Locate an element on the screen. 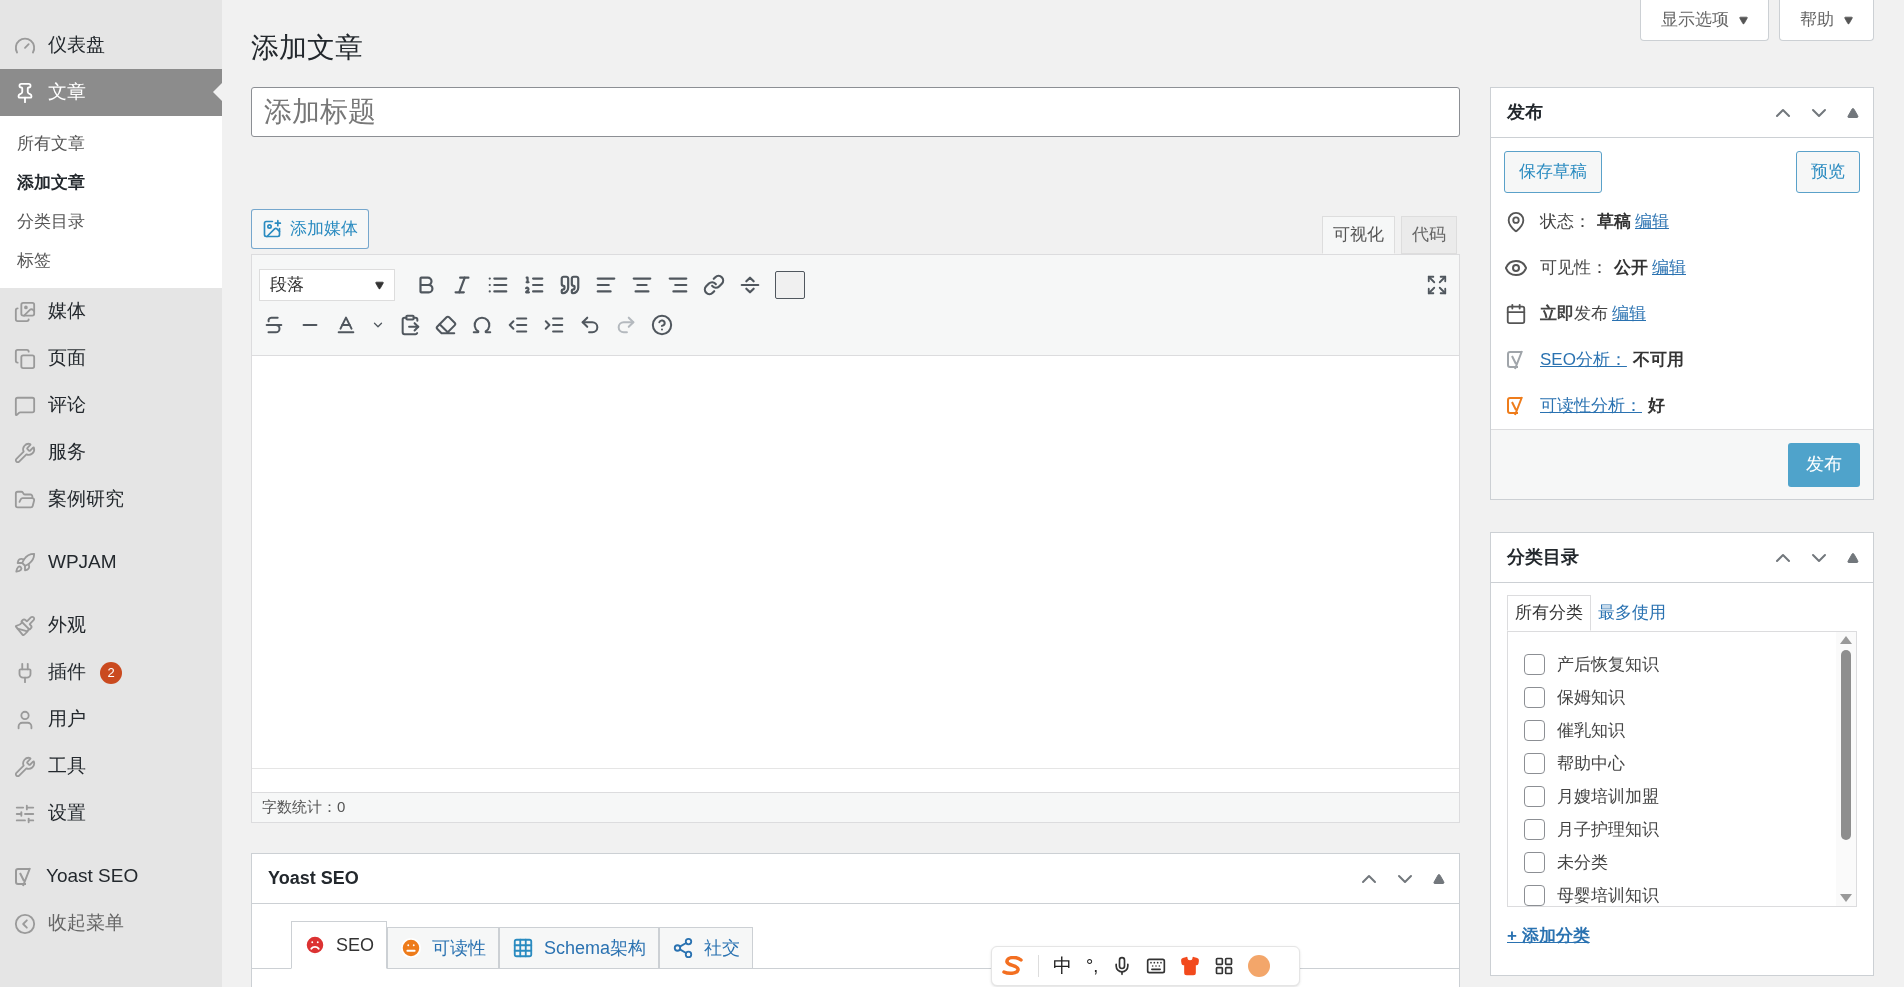 The image size is (1904, 987). menu-item: 用户 is located at coordinates (111, 719).